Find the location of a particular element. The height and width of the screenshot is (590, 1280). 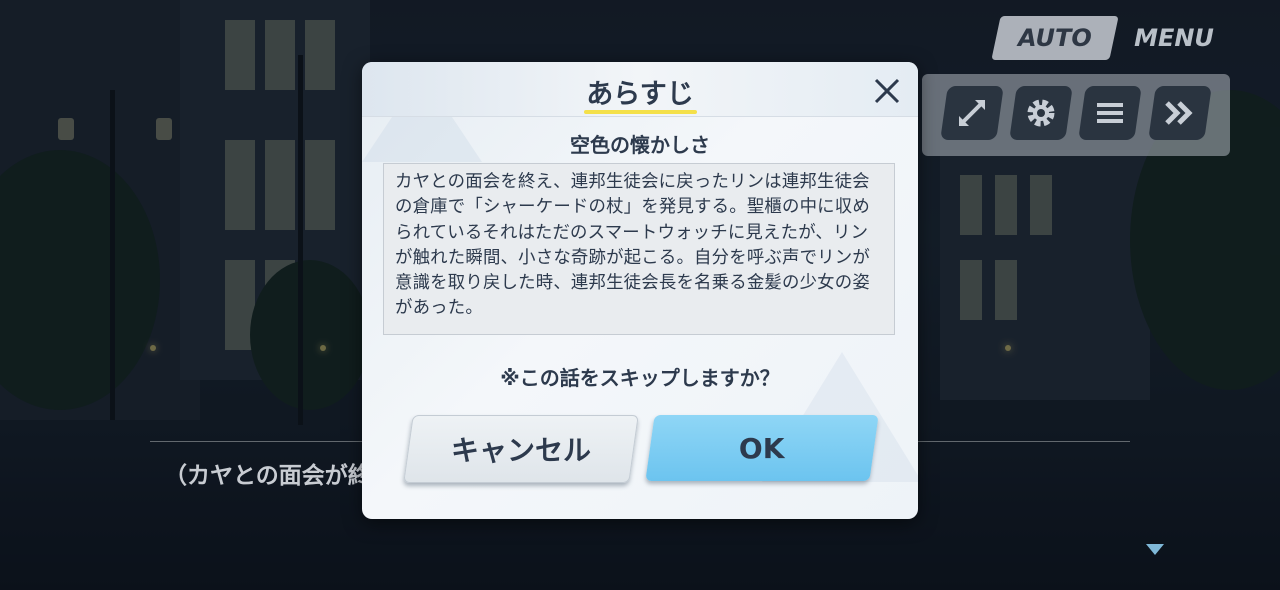

summary-line: られているそれはただのスマートウォッチに見えたが、リン is located at coordinates (632, 232).